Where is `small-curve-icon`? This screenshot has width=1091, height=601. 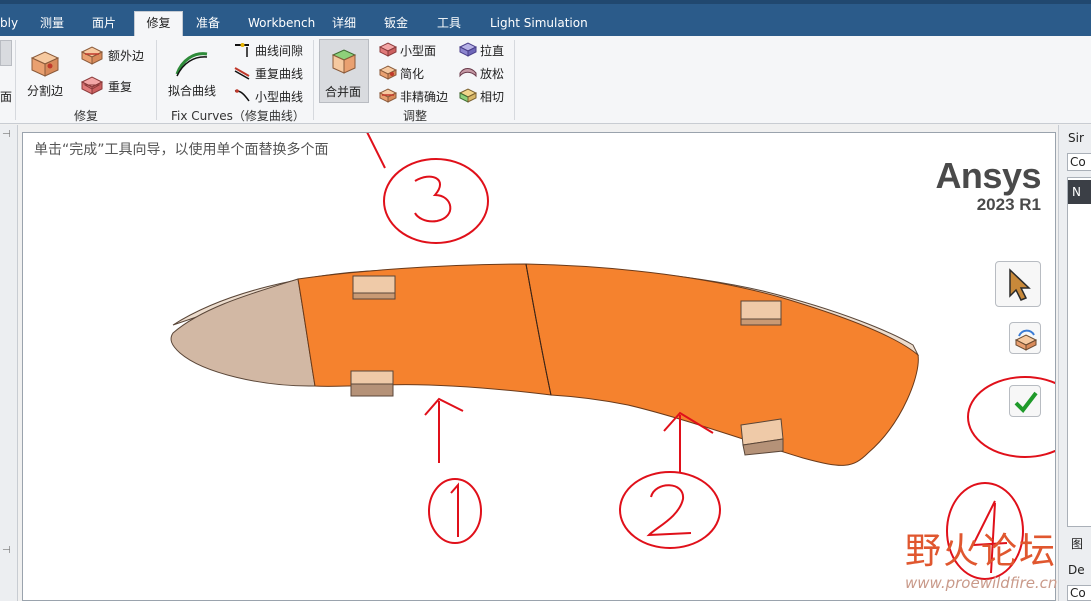 small-curve-icon is located at coordinates (242, 95).